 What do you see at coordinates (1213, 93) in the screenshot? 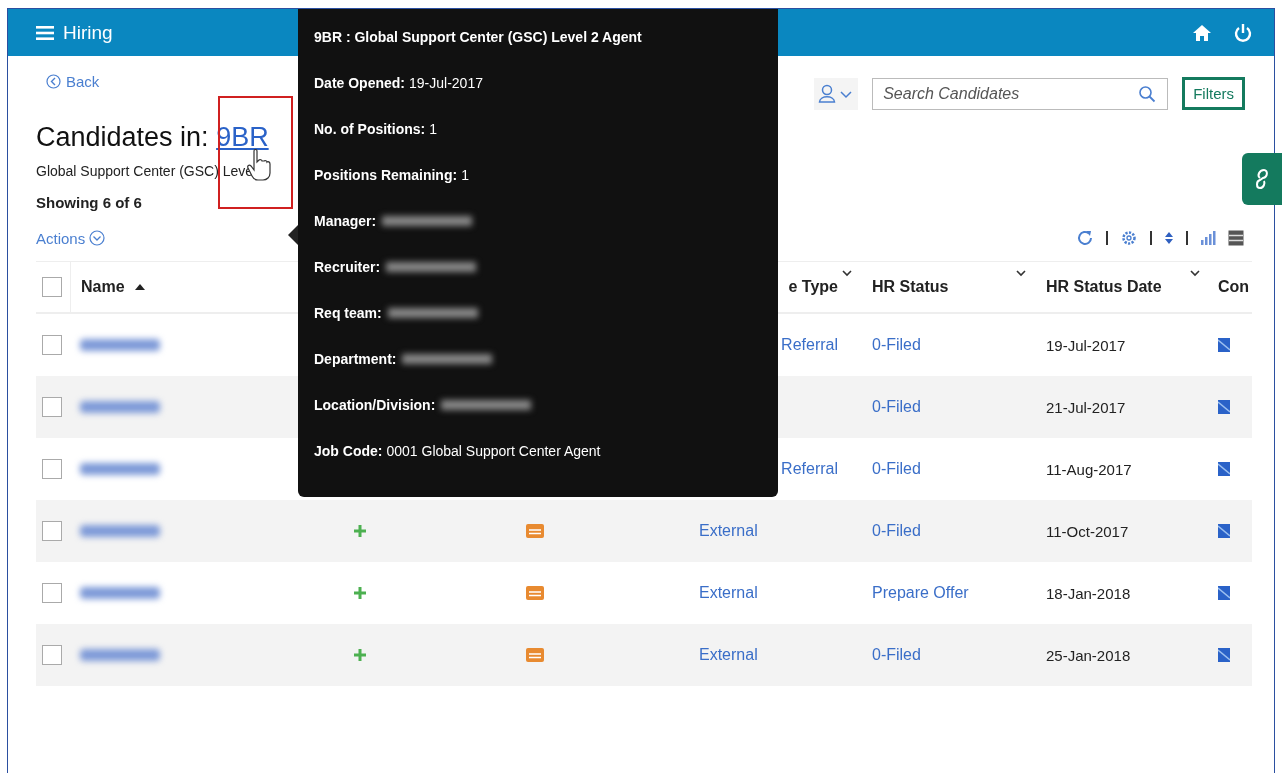
I see `filters-button: Filters` at bounding box center [1213, 93].